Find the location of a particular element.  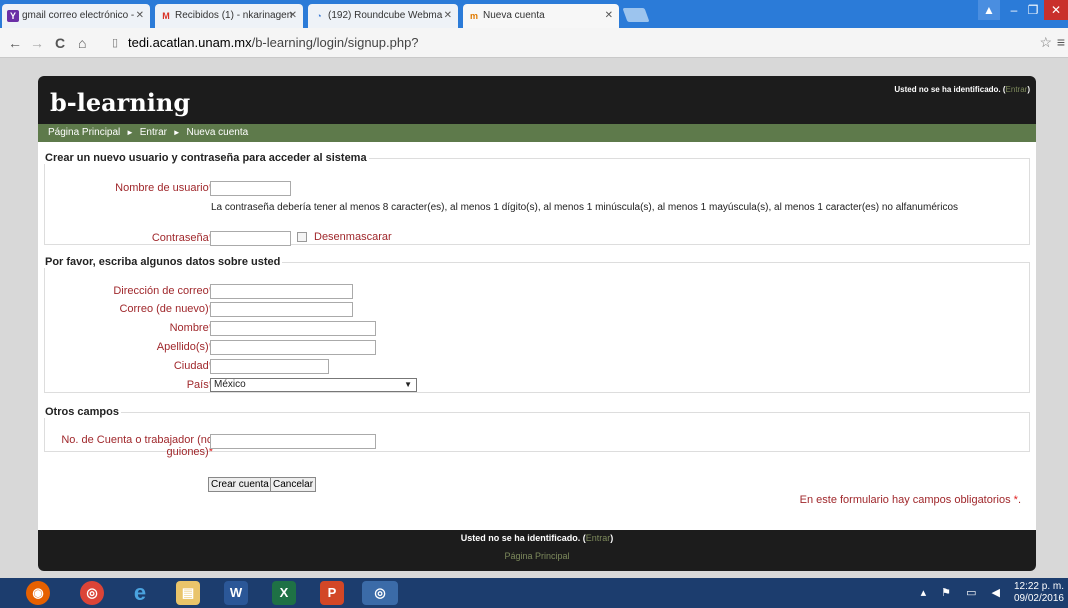

legend-other-fields: Otros campos is located at coordinates (82, 412).